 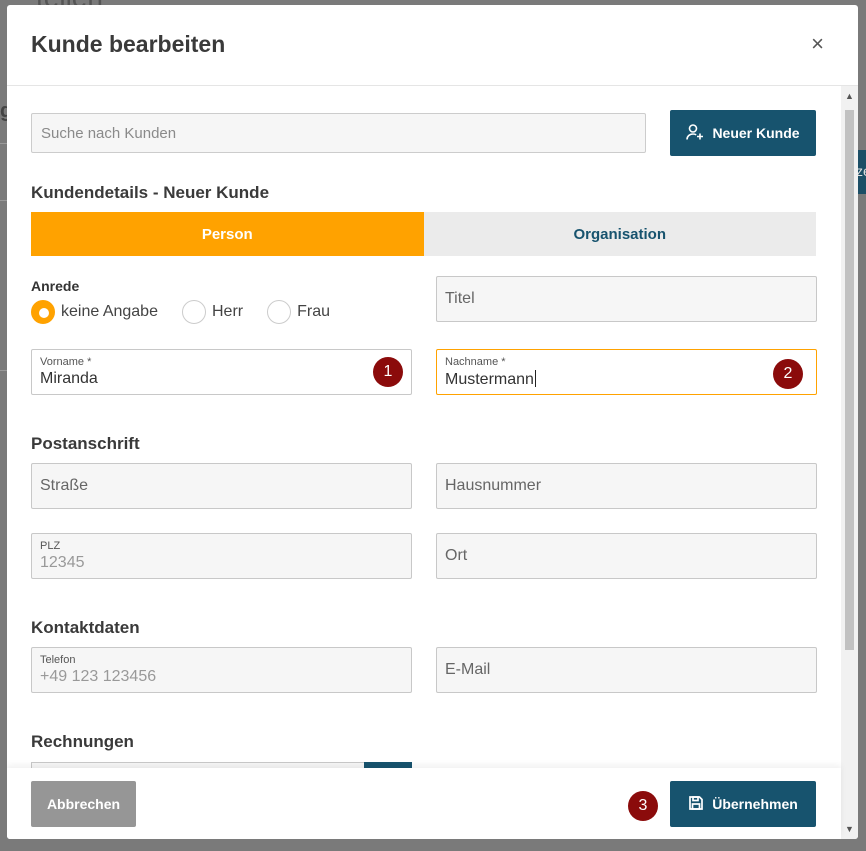 I want to click on last-name-field: Nachname * Mustermann, so click(x=626, y=372).